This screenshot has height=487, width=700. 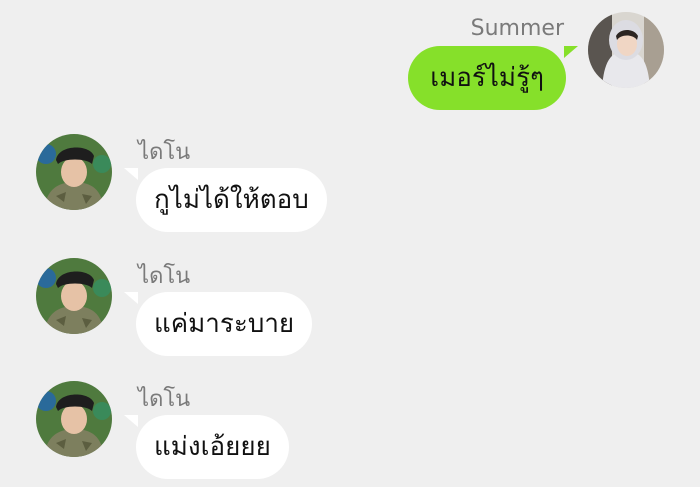 What do you see at coordinates (212, 447) in the screenshot?
I see `message-bubble: แม่งเอ้ยยย` at bounding box center [212, 447].